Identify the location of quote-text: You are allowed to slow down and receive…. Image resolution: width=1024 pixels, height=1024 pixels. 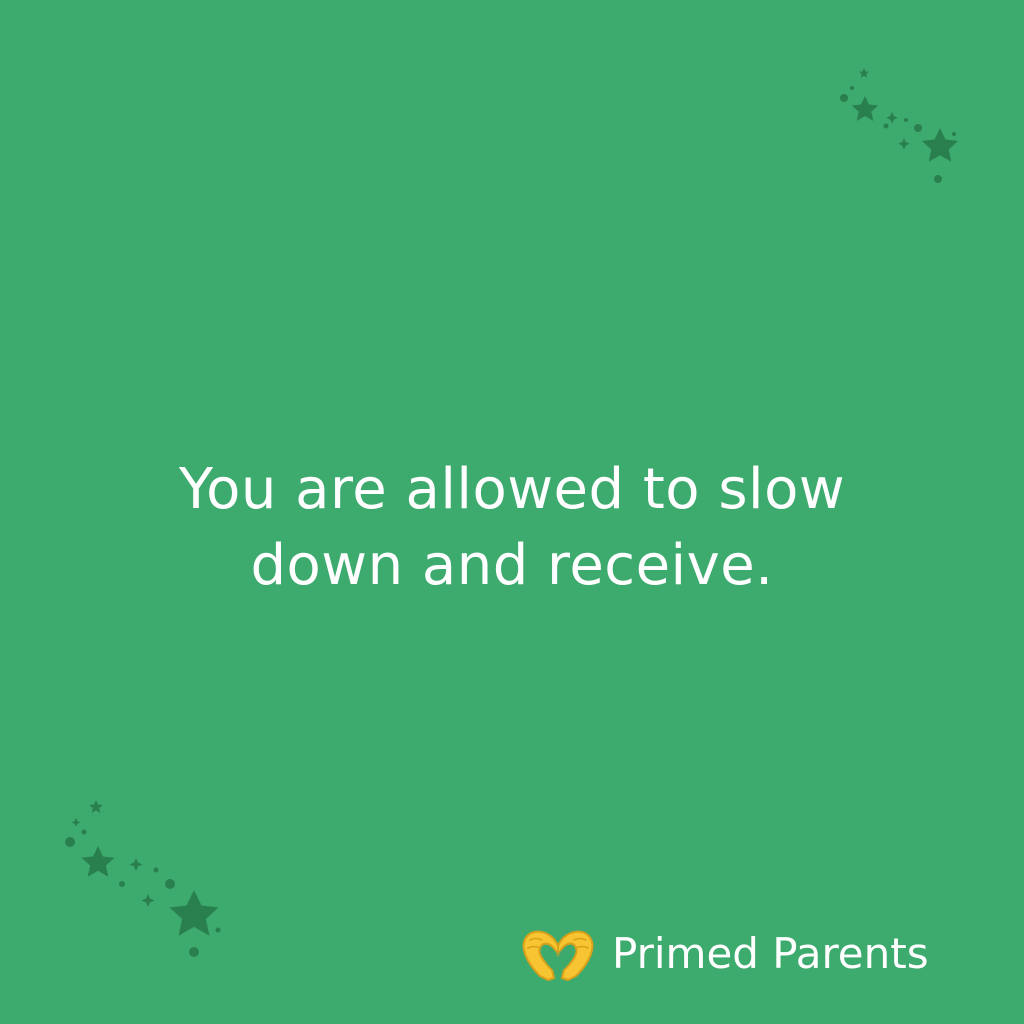
(512, 528).